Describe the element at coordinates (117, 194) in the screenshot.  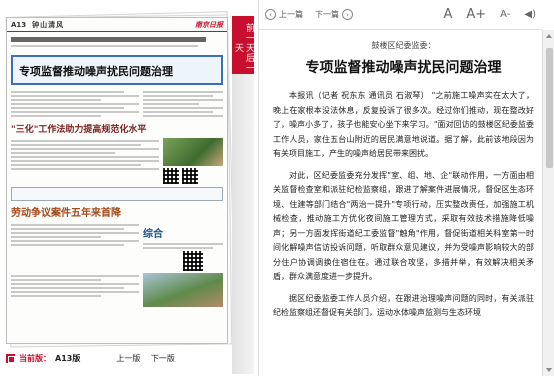
I see `divider-banner` at that location.